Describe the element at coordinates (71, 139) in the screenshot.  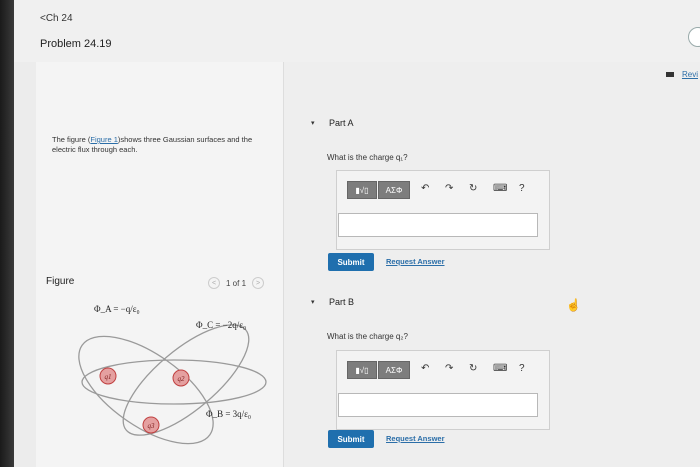
I see `intro-text-start: The figure (` at that location.